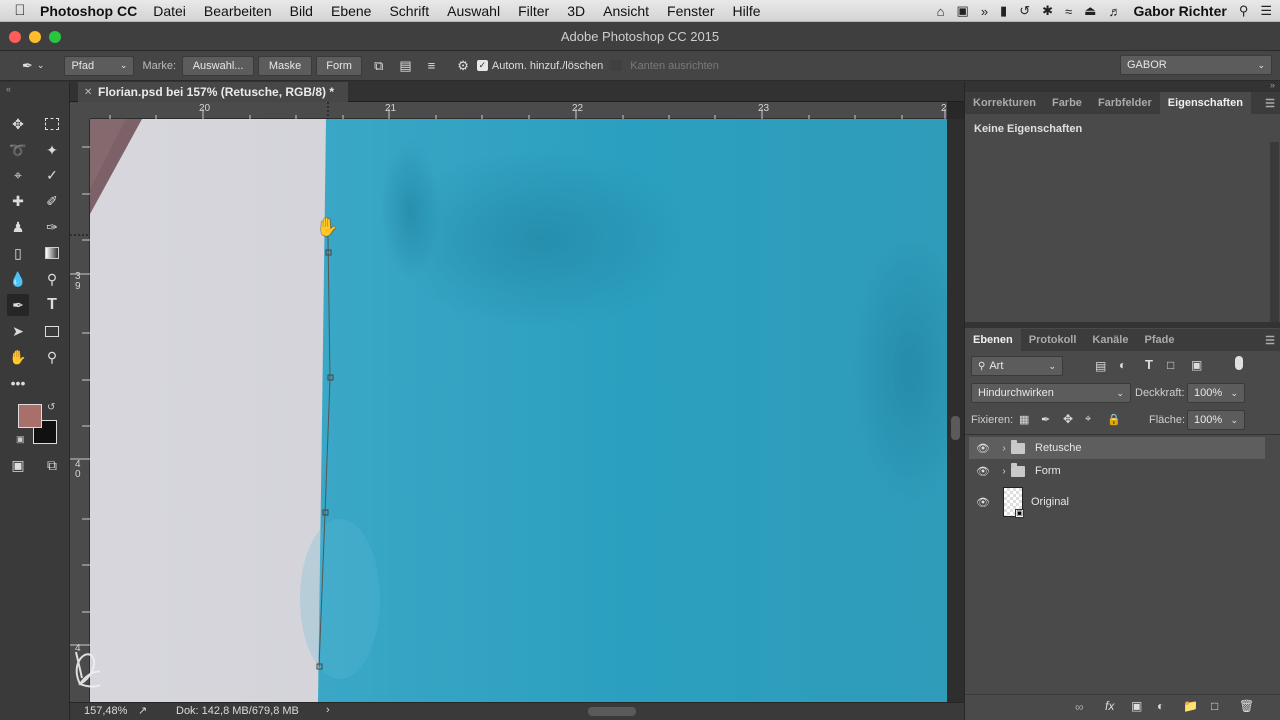 The height and width of the screenshot is (720, 1280). What do you see at coordinates (1088, 419) in the screenshot?
I see `lock-artboard-icon: ⌖` at bounding box center [1088, 419].